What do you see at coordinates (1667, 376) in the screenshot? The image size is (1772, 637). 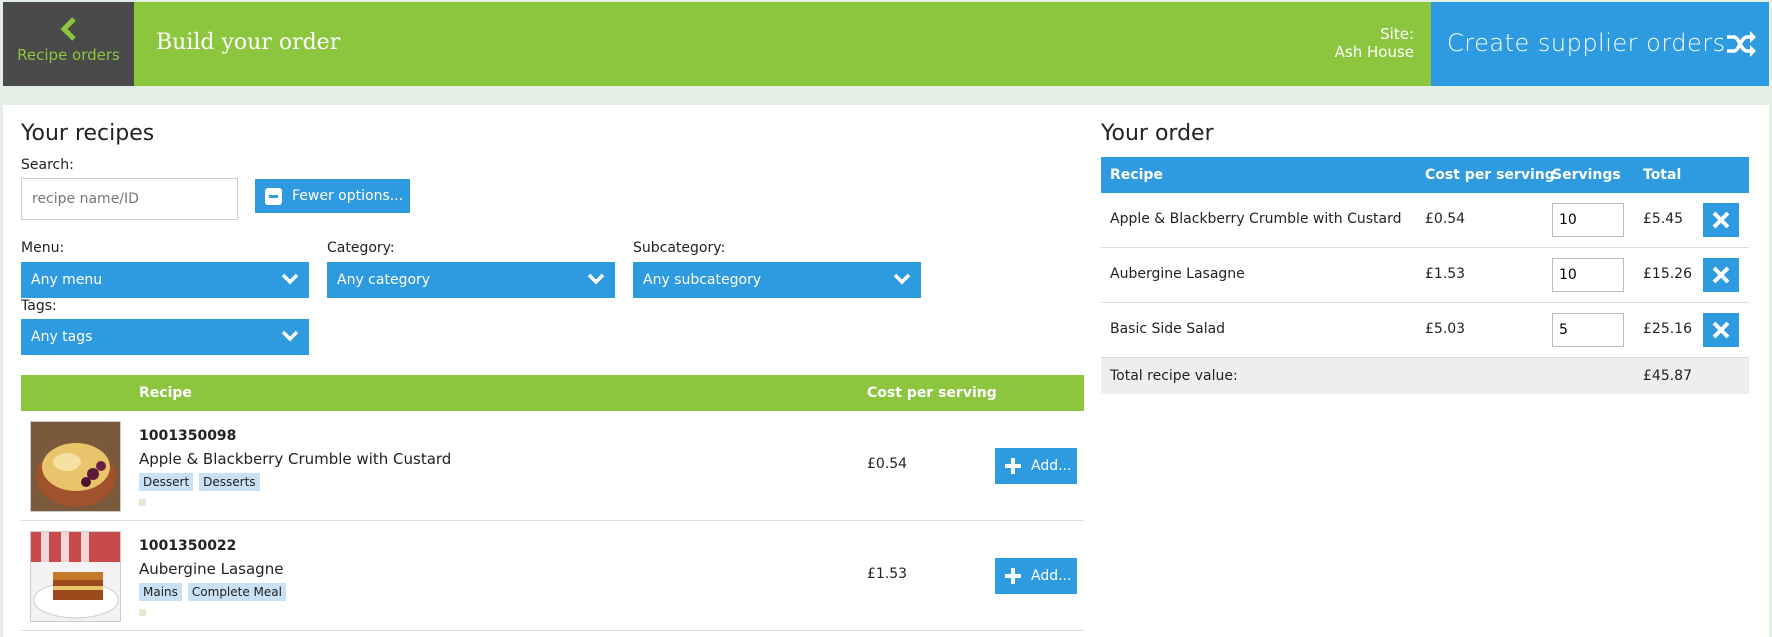 I see `order-total-value: £45.87` at bounding box center [1667, 376].